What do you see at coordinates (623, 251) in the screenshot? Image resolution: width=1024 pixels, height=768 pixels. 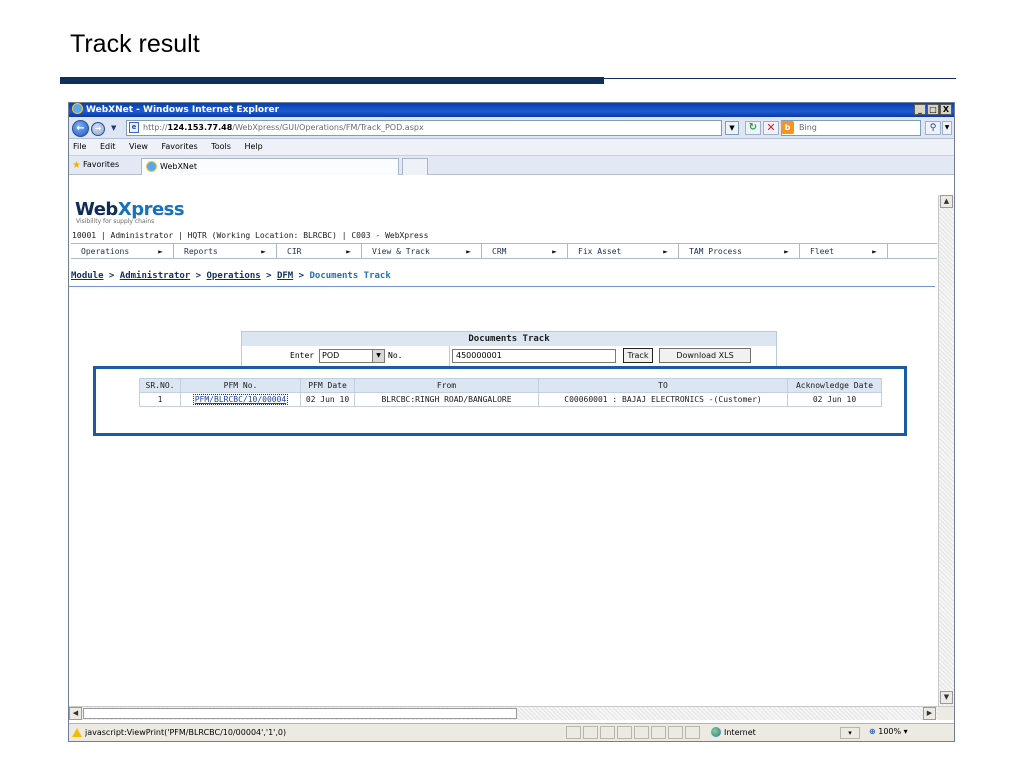 I see `nav-fix-asset: Fix Asset ►` at bounding box center [623, 251].